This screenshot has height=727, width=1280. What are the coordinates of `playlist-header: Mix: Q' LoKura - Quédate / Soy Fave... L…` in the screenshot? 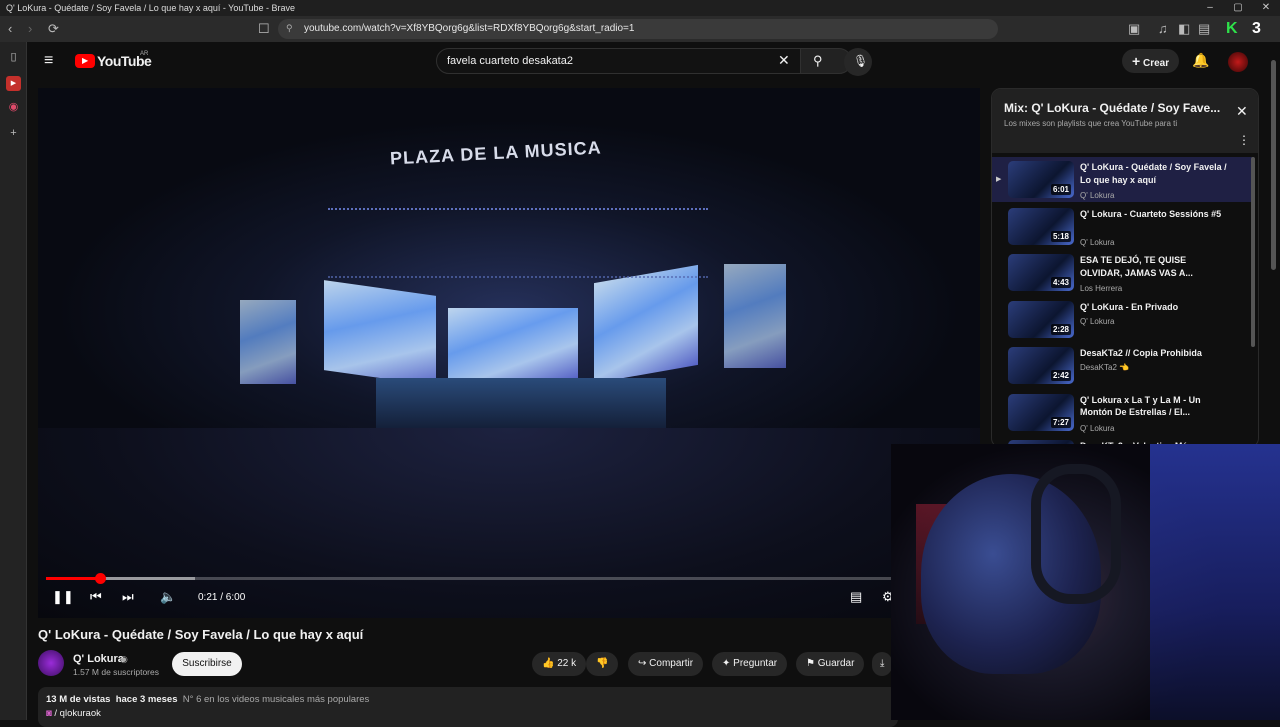 It's located at (1125, 121).